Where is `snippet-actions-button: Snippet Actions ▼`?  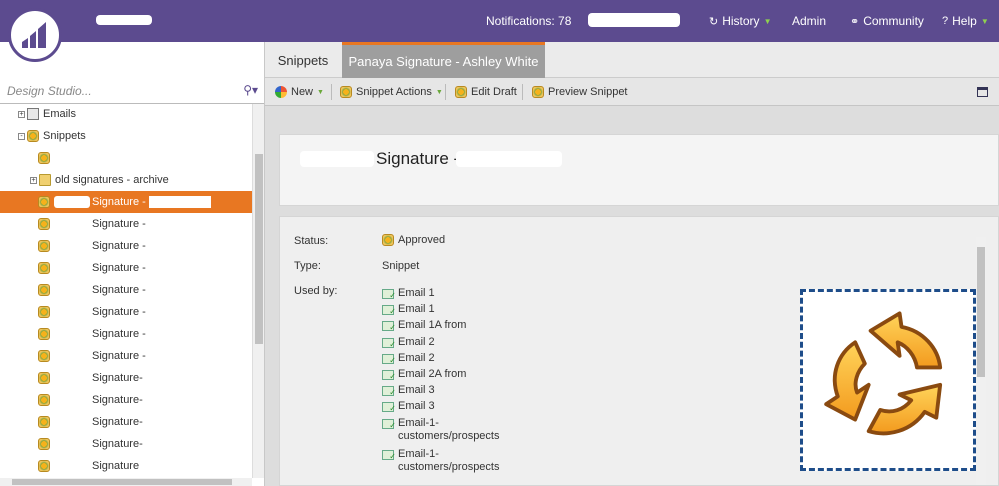
snippet-actions-button: Snippet Actions ▼ is located at coordinates (391, 92).